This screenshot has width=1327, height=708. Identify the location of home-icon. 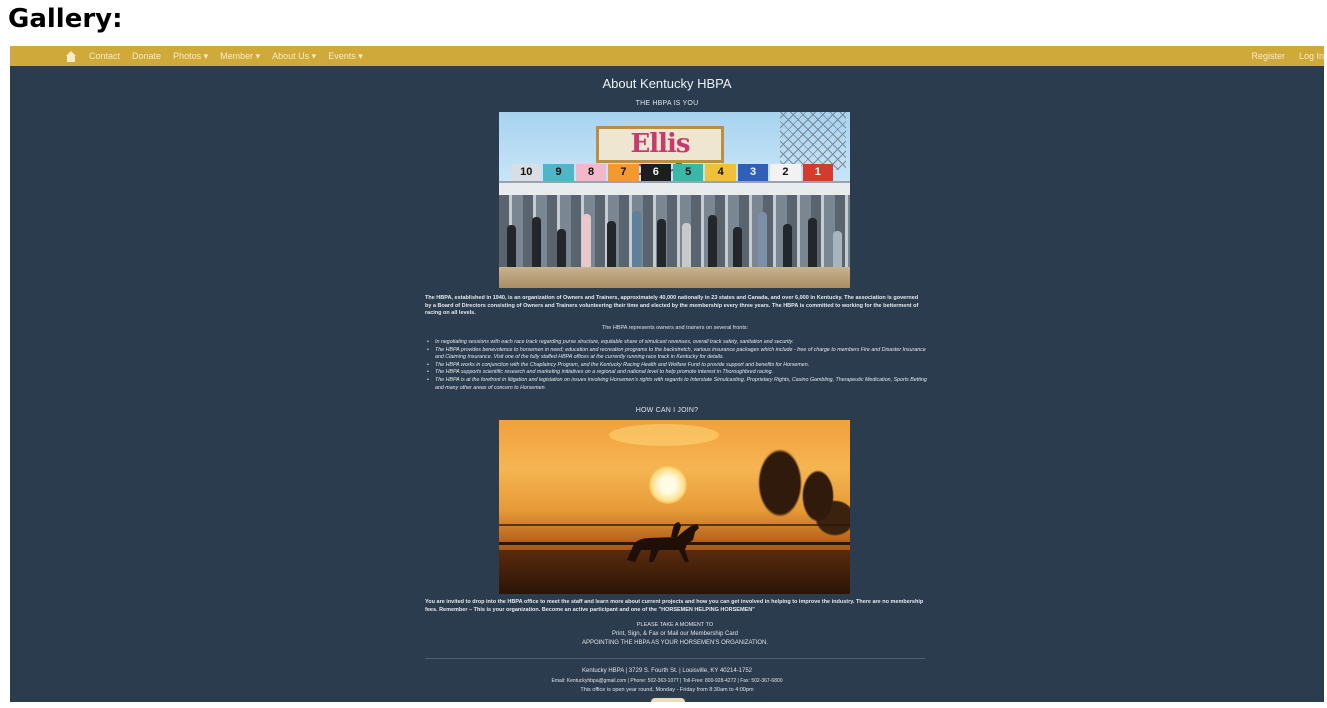
(71, 56).